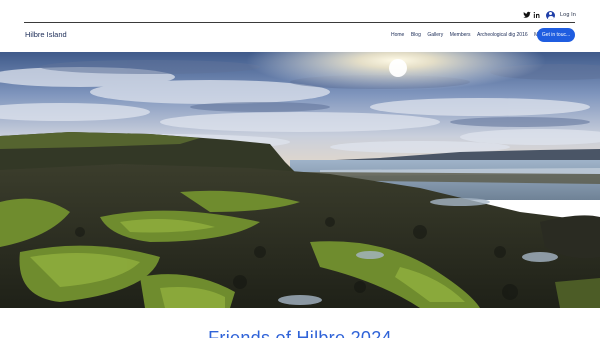  I want to click on login-label: Log In, so click(568, 15).